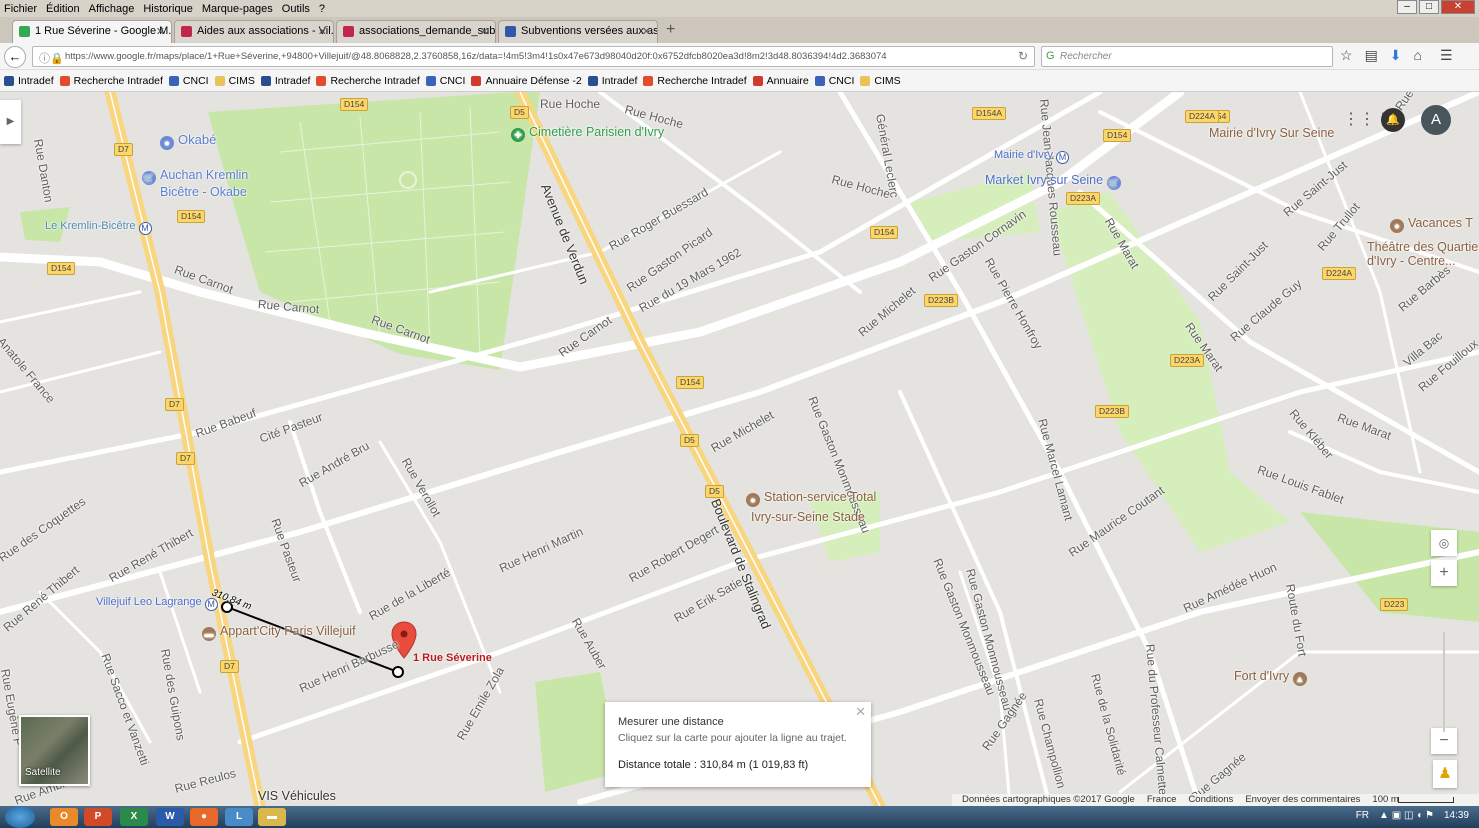 Image resolution: width=1479 pixels, height=828 pixels. What do you see at coordinates (1385, 800) in the screenshot?
I see `scale-label: 100 m` at bounding box center [1385, 800].